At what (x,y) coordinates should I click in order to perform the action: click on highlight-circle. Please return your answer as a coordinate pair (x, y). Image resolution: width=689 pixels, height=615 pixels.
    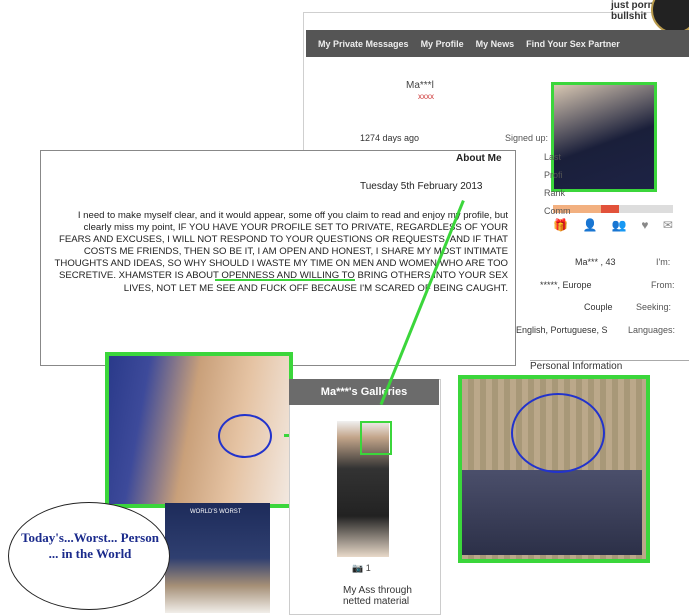
    Looking at the image, I should click on (245, 436).